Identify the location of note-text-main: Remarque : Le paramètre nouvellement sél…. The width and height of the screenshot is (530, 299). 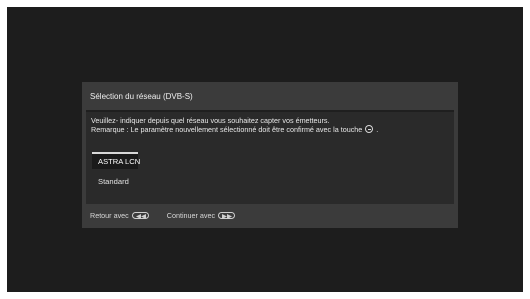
(227, 129).